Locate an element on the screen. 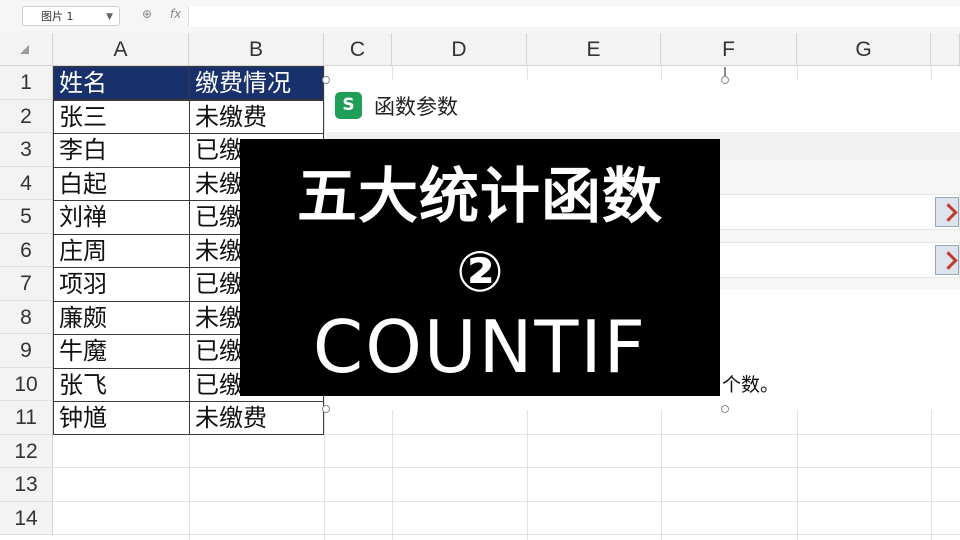 This screenshot has height=540, width=960. table-cell: 张飞 is located at coordinates (121, 384).